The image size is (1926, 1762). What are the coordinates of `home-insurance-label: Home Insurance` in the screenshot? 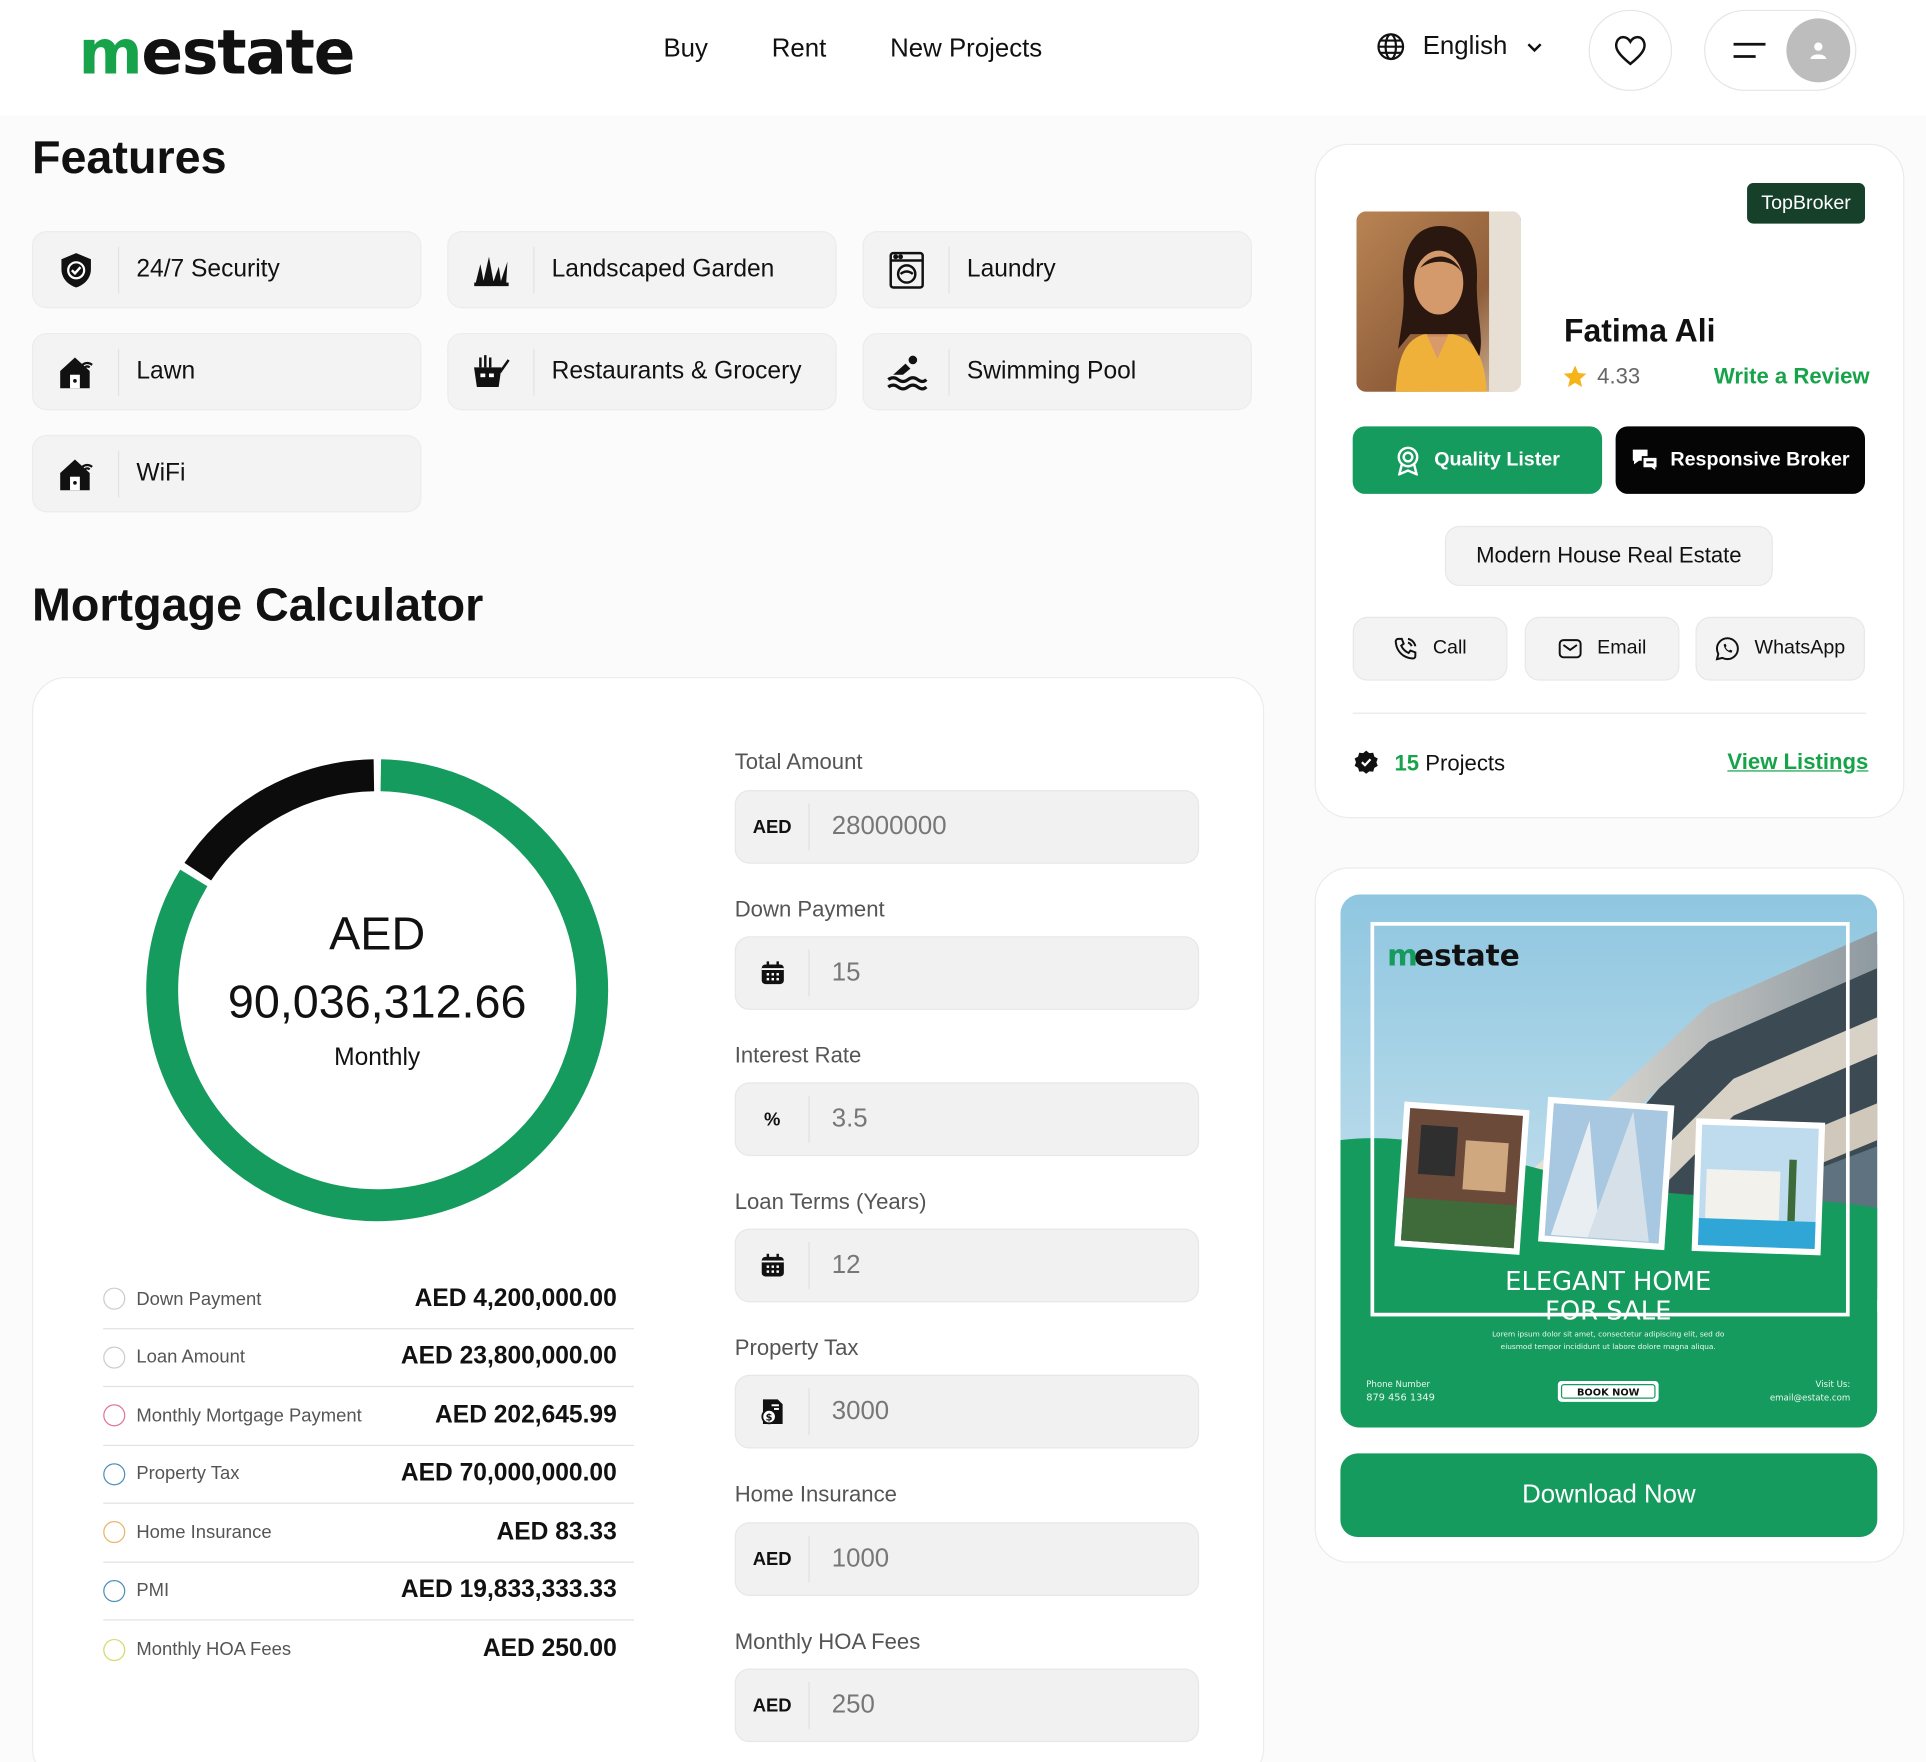 It's located at (815, 1494).